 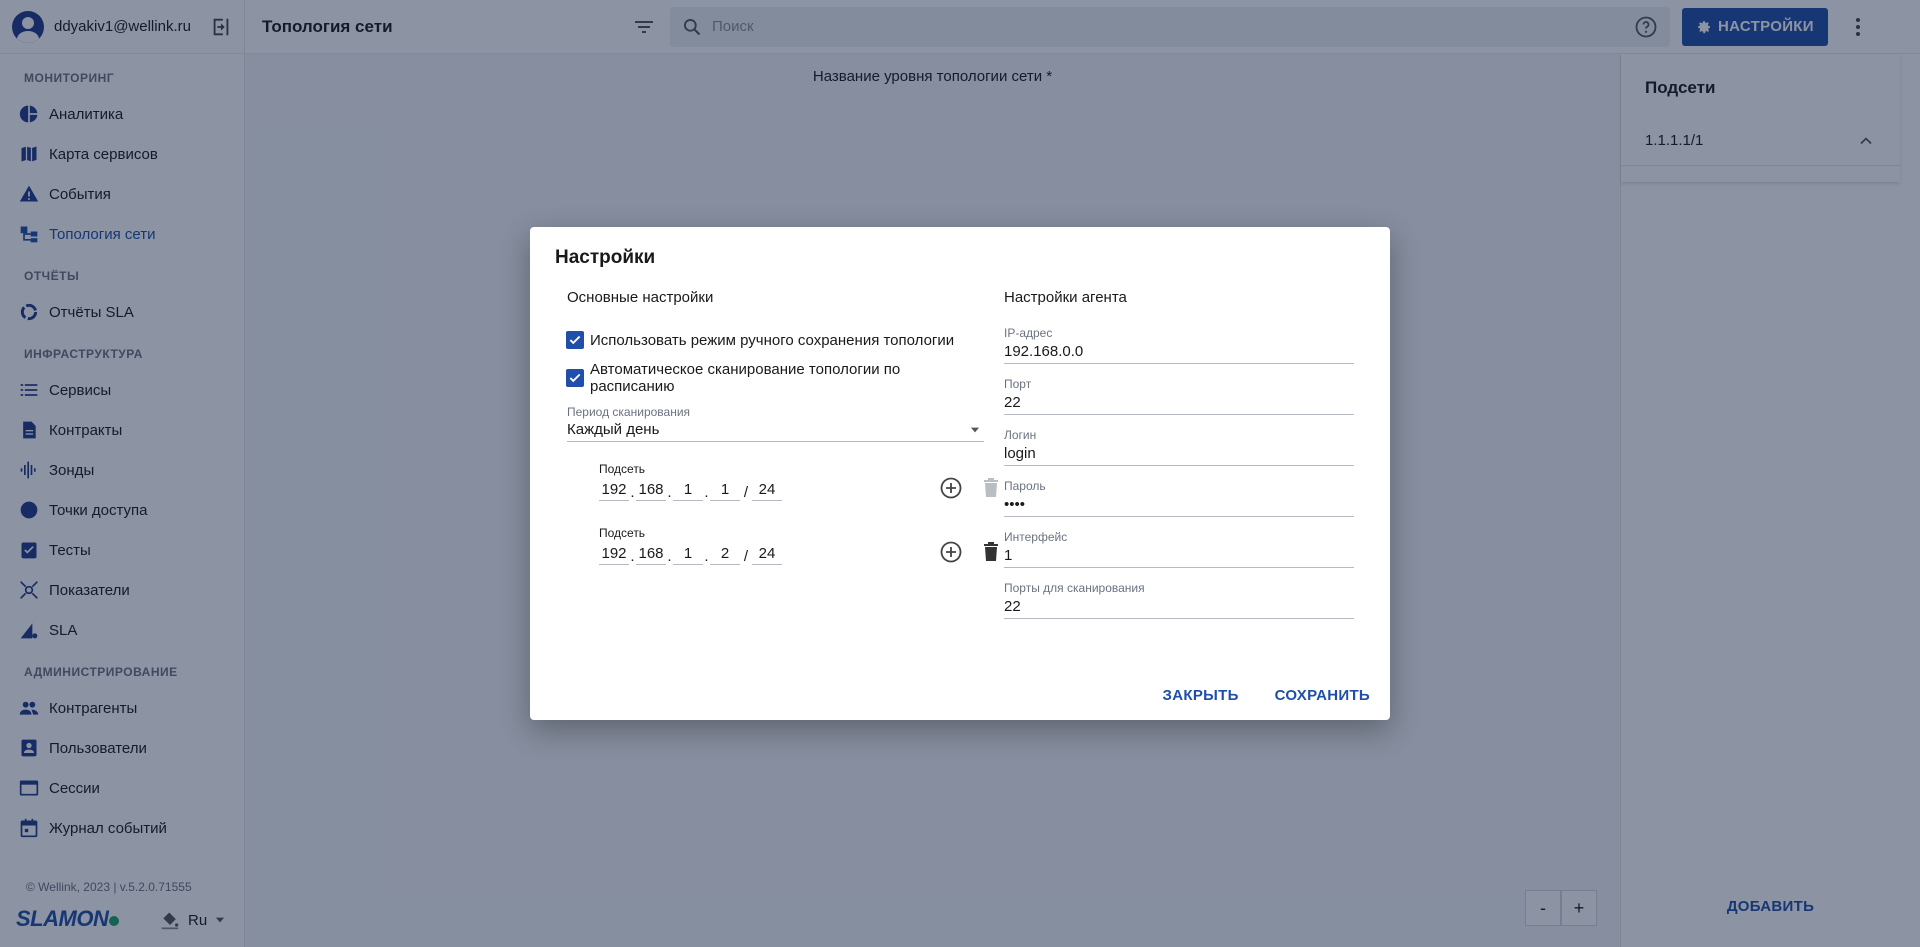 I want to click on auto-scan-checkbox, so click(x=575, y=378).